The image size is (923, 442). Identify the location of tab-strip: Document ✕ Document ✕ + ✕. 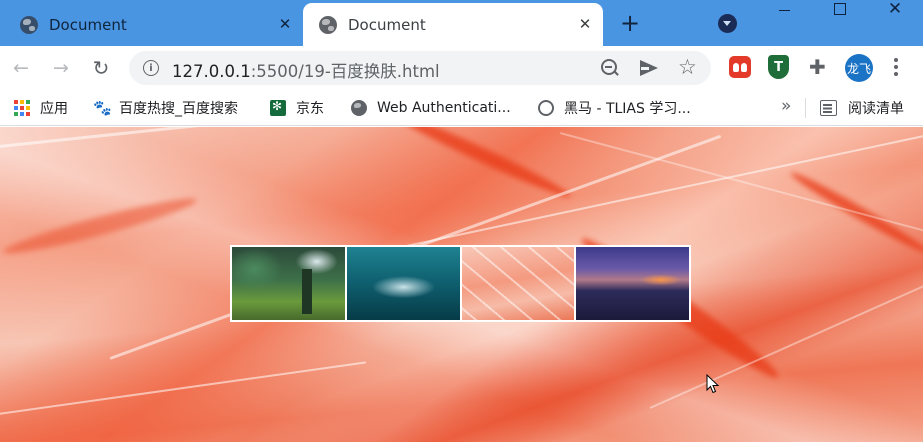
(461, 23).